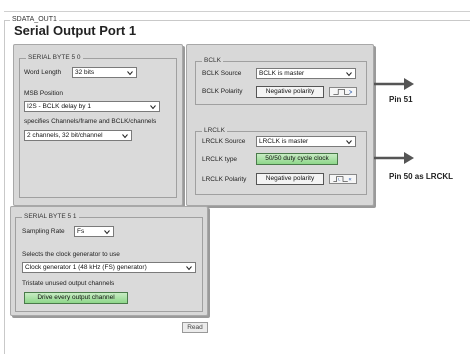 Image resolution: width=474 pixels, height=356 pixels. What do you see at coordinates (75, 30) in the screenshot?
I see `page-title: Serial Output Port 1` at bounding box center [75, 30].